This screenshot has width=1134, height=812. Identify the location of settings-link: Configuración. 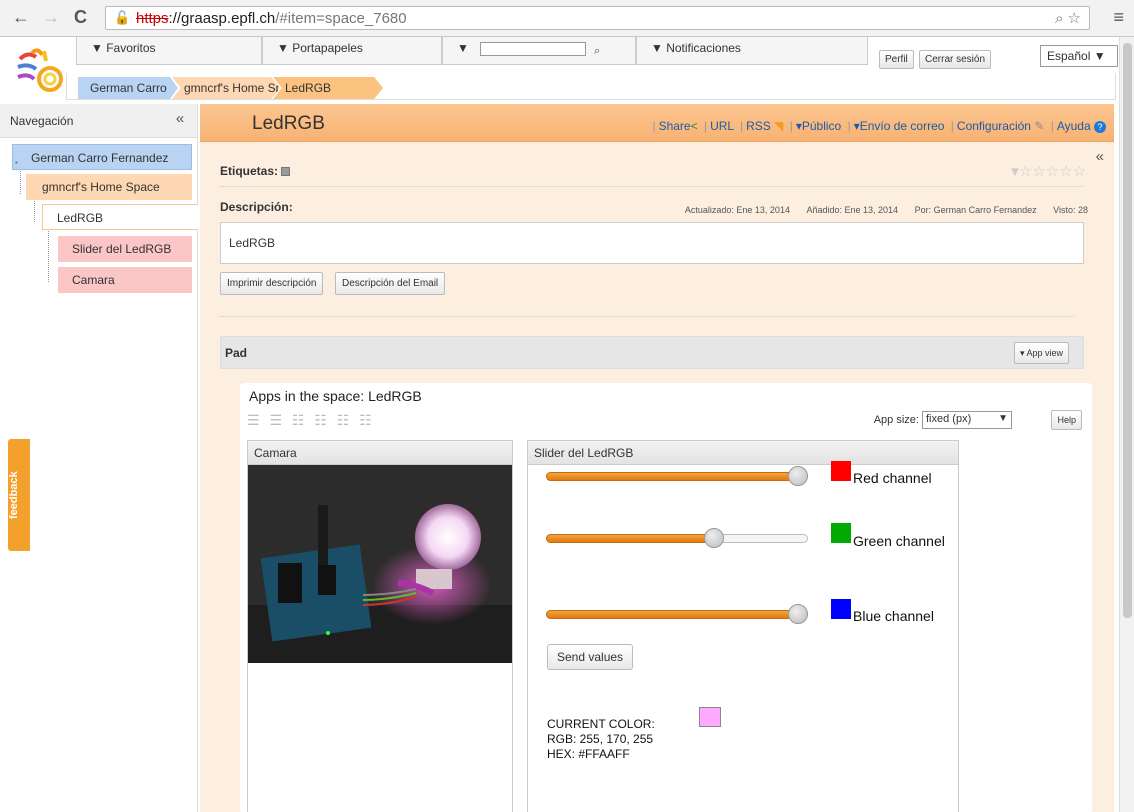
(994, 126).